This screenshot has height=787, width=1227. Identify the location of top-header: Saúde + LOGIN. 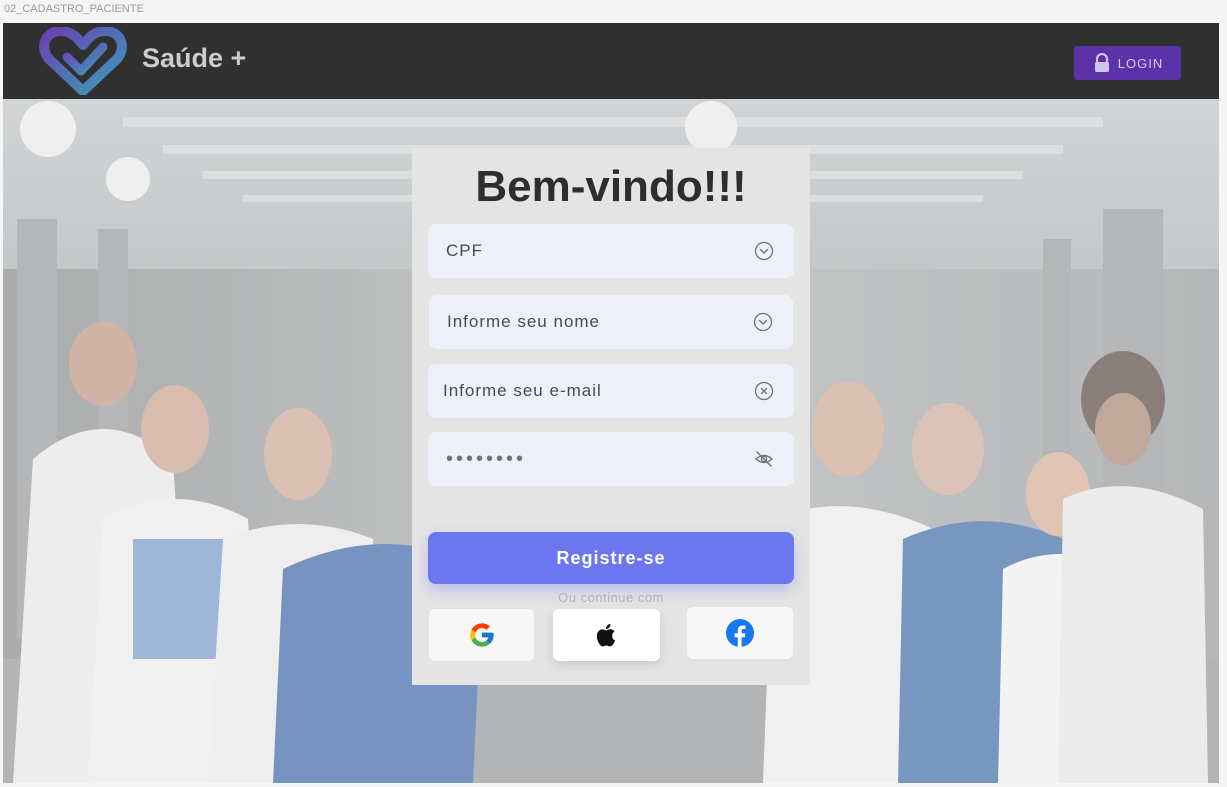
(611, 61).